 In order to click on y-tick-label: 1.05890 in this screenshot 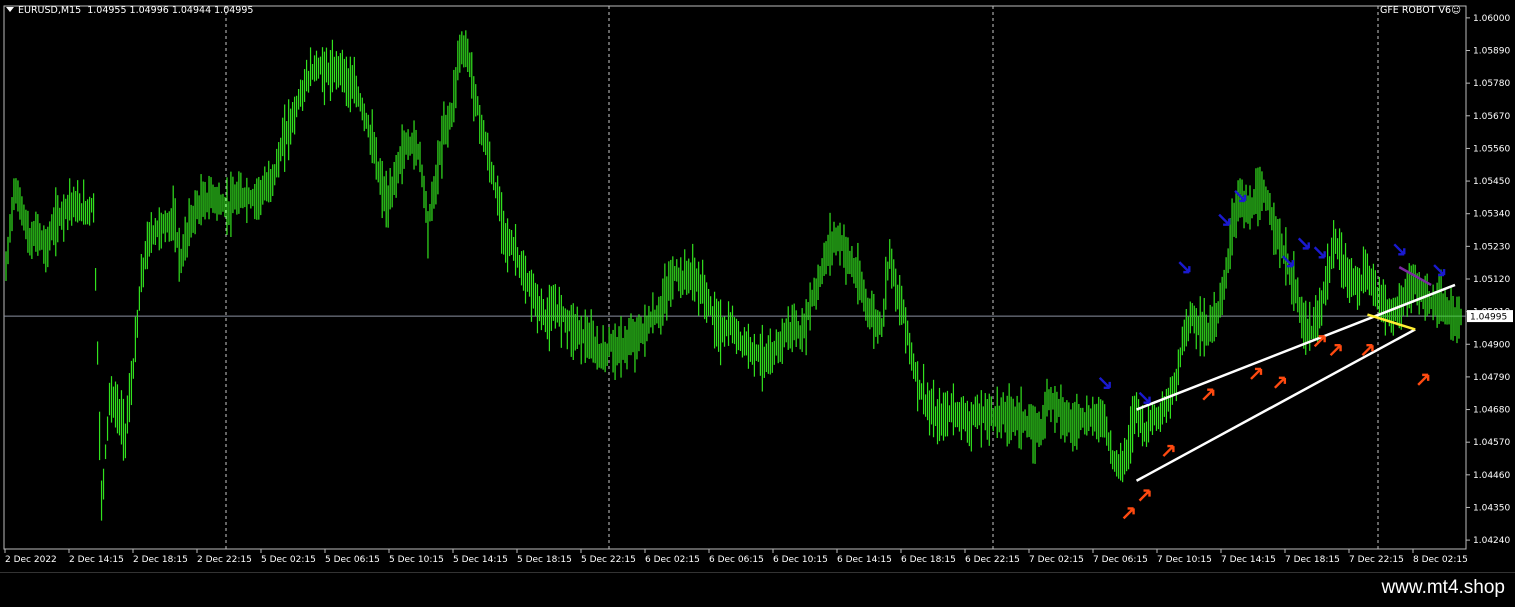, I will do `click(1491, 52)`.